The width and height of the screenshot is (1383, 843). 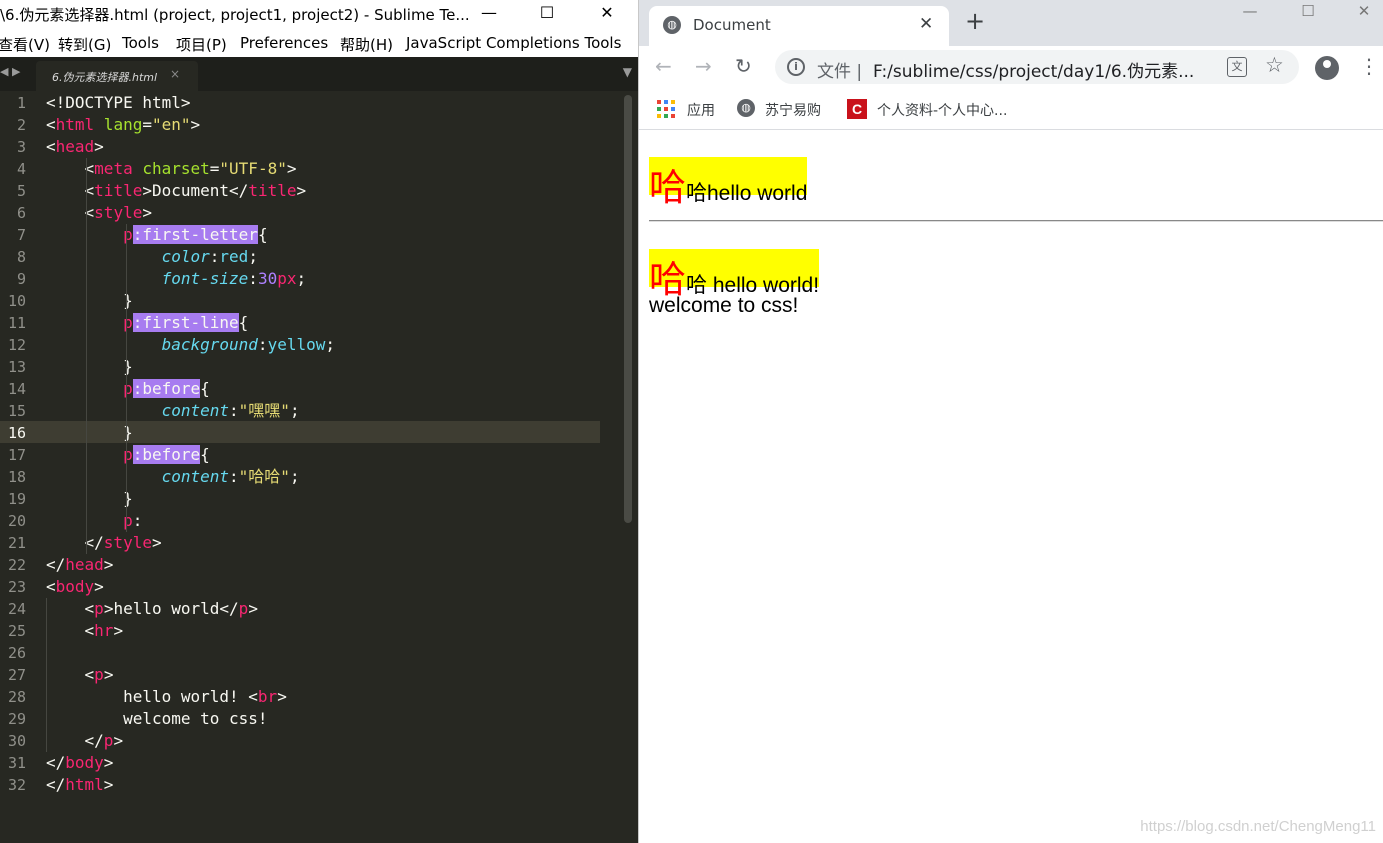 What do you see at coordinates (16, 653) in the screenshot?
I see `line-number: 26` at bounding box center [16, 653].